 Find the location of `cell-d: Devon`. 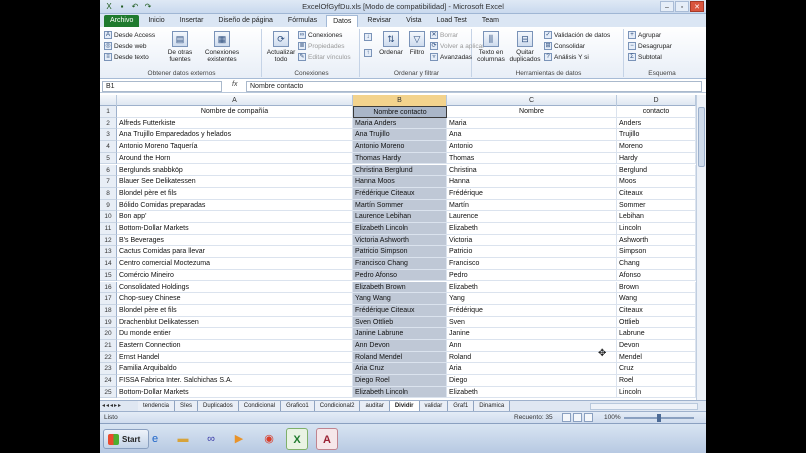

cell-d: Devon is located at coordinates (656, 346).